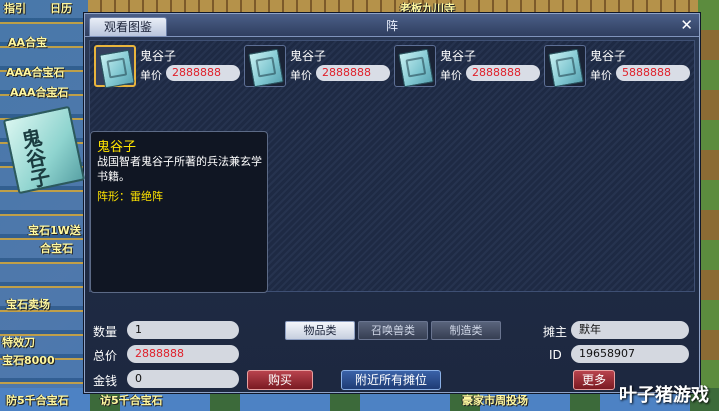 This screenshot has width=719, height=411. Describe the element at coordinates (117, 147) in the screenshot. I see `tooltip-item-name: 鬼谷子` at that location.